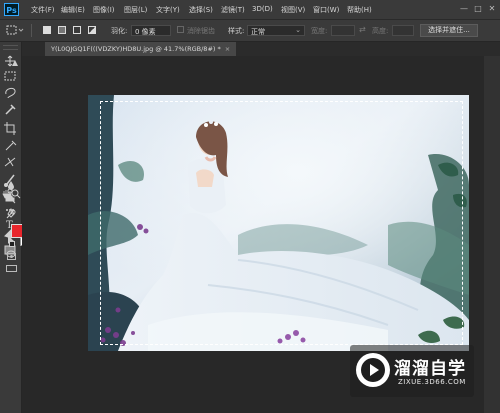 This screenshot has width=500, height=413. I want to click on menu-layer: 图层(L), so click(135, 10).